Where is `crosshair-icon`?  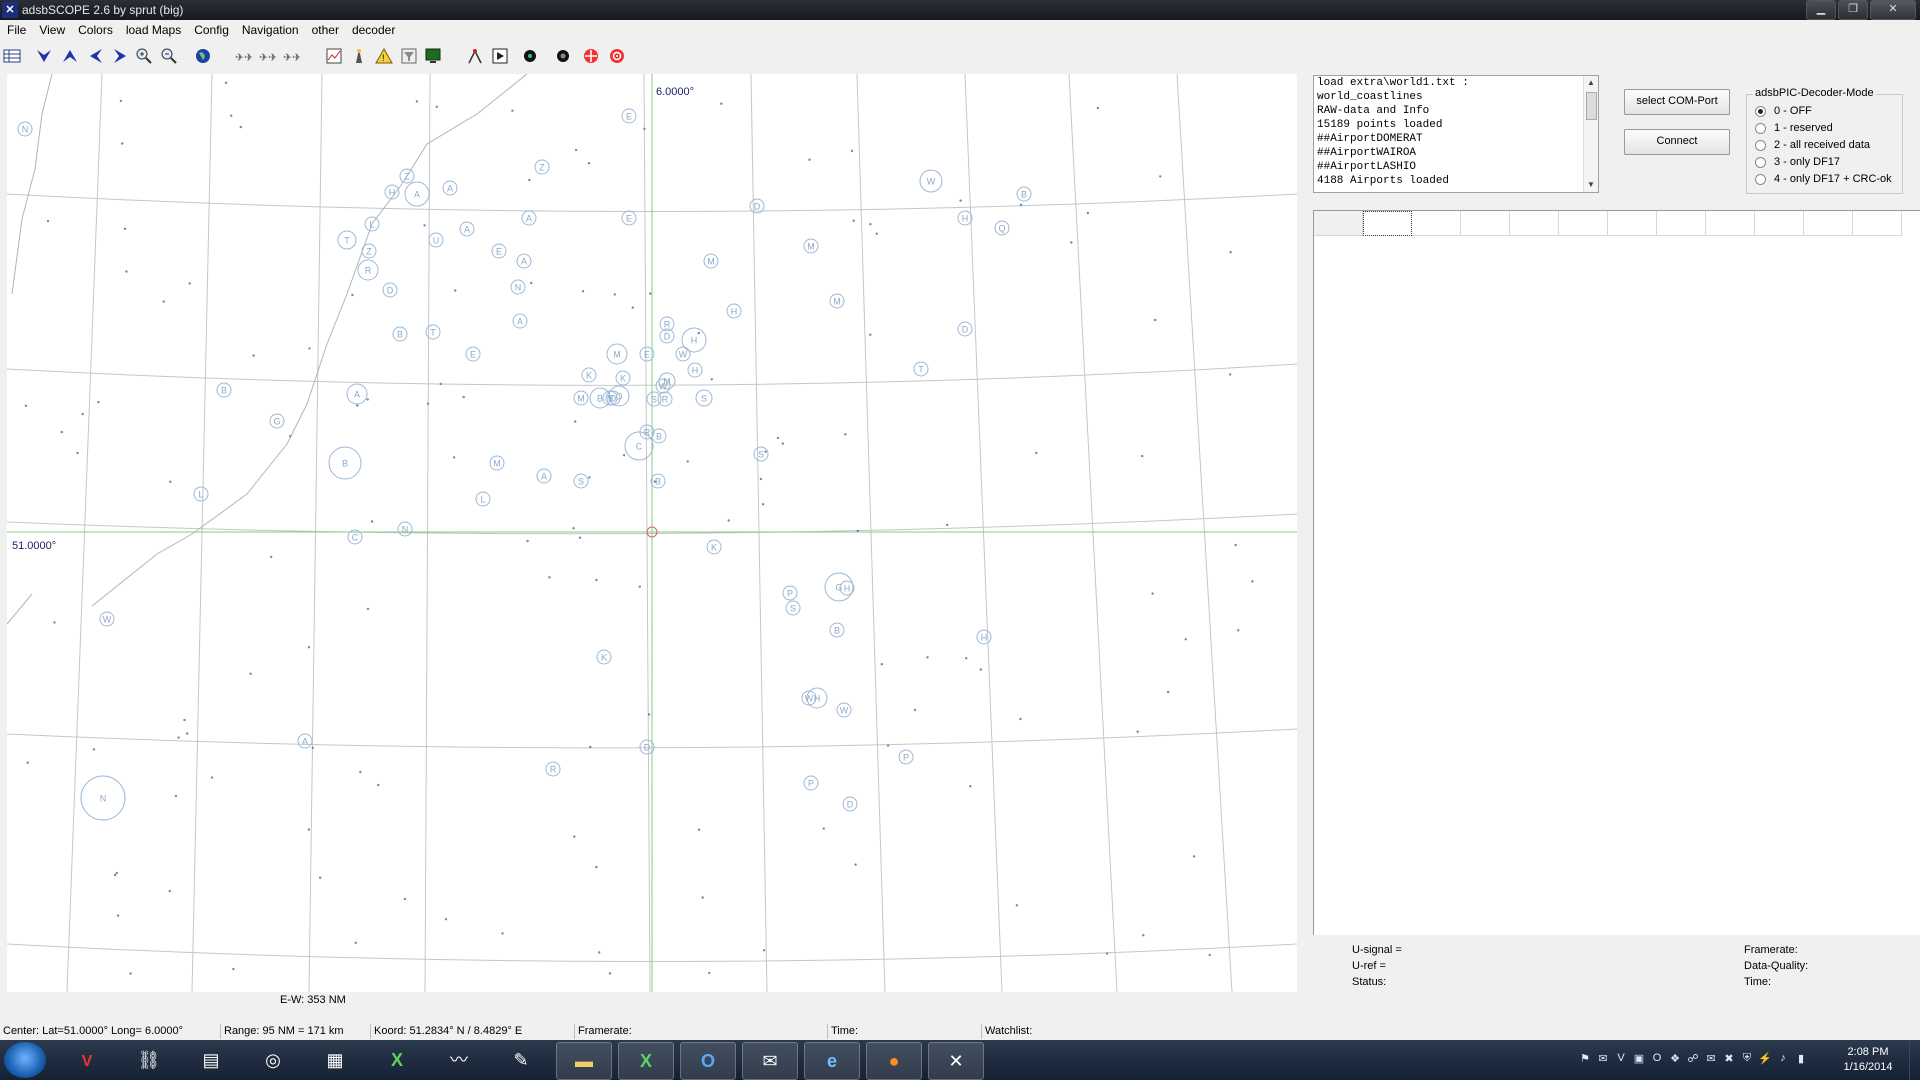 crosshair-icon is located at coordinates (591, 56).